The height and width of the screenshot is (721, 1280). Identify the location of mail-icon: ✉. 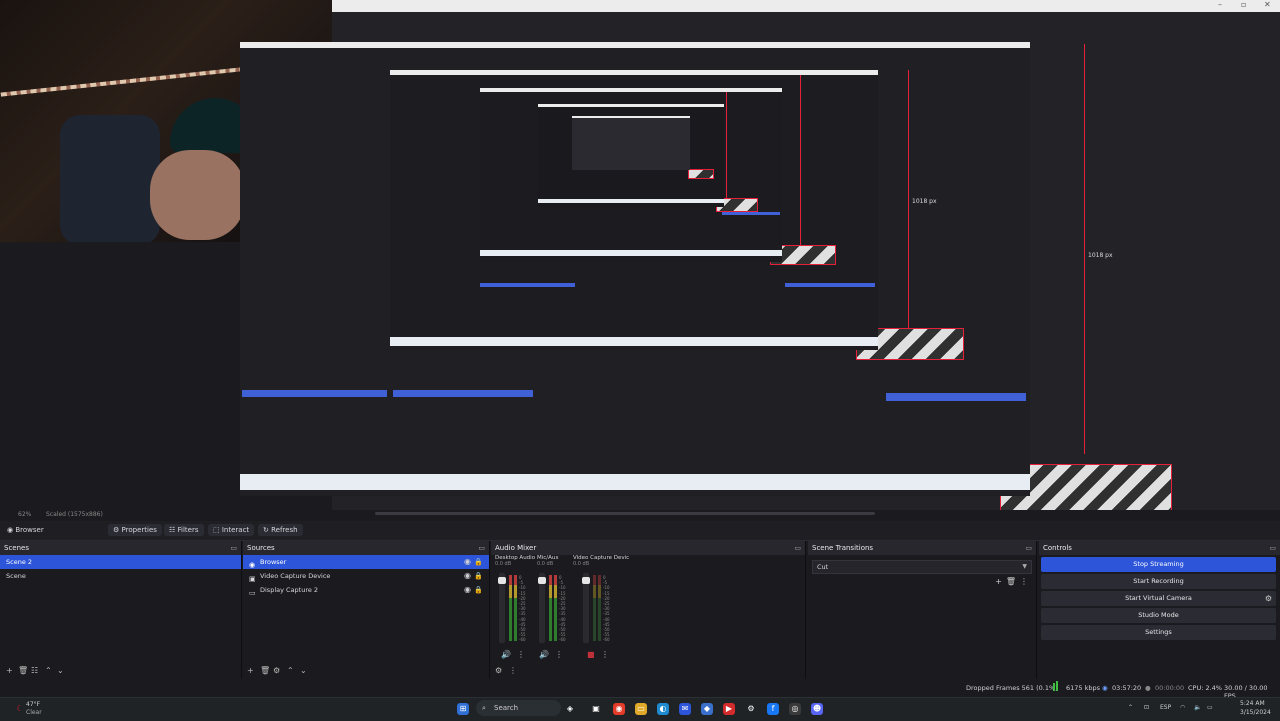
(685, 709).